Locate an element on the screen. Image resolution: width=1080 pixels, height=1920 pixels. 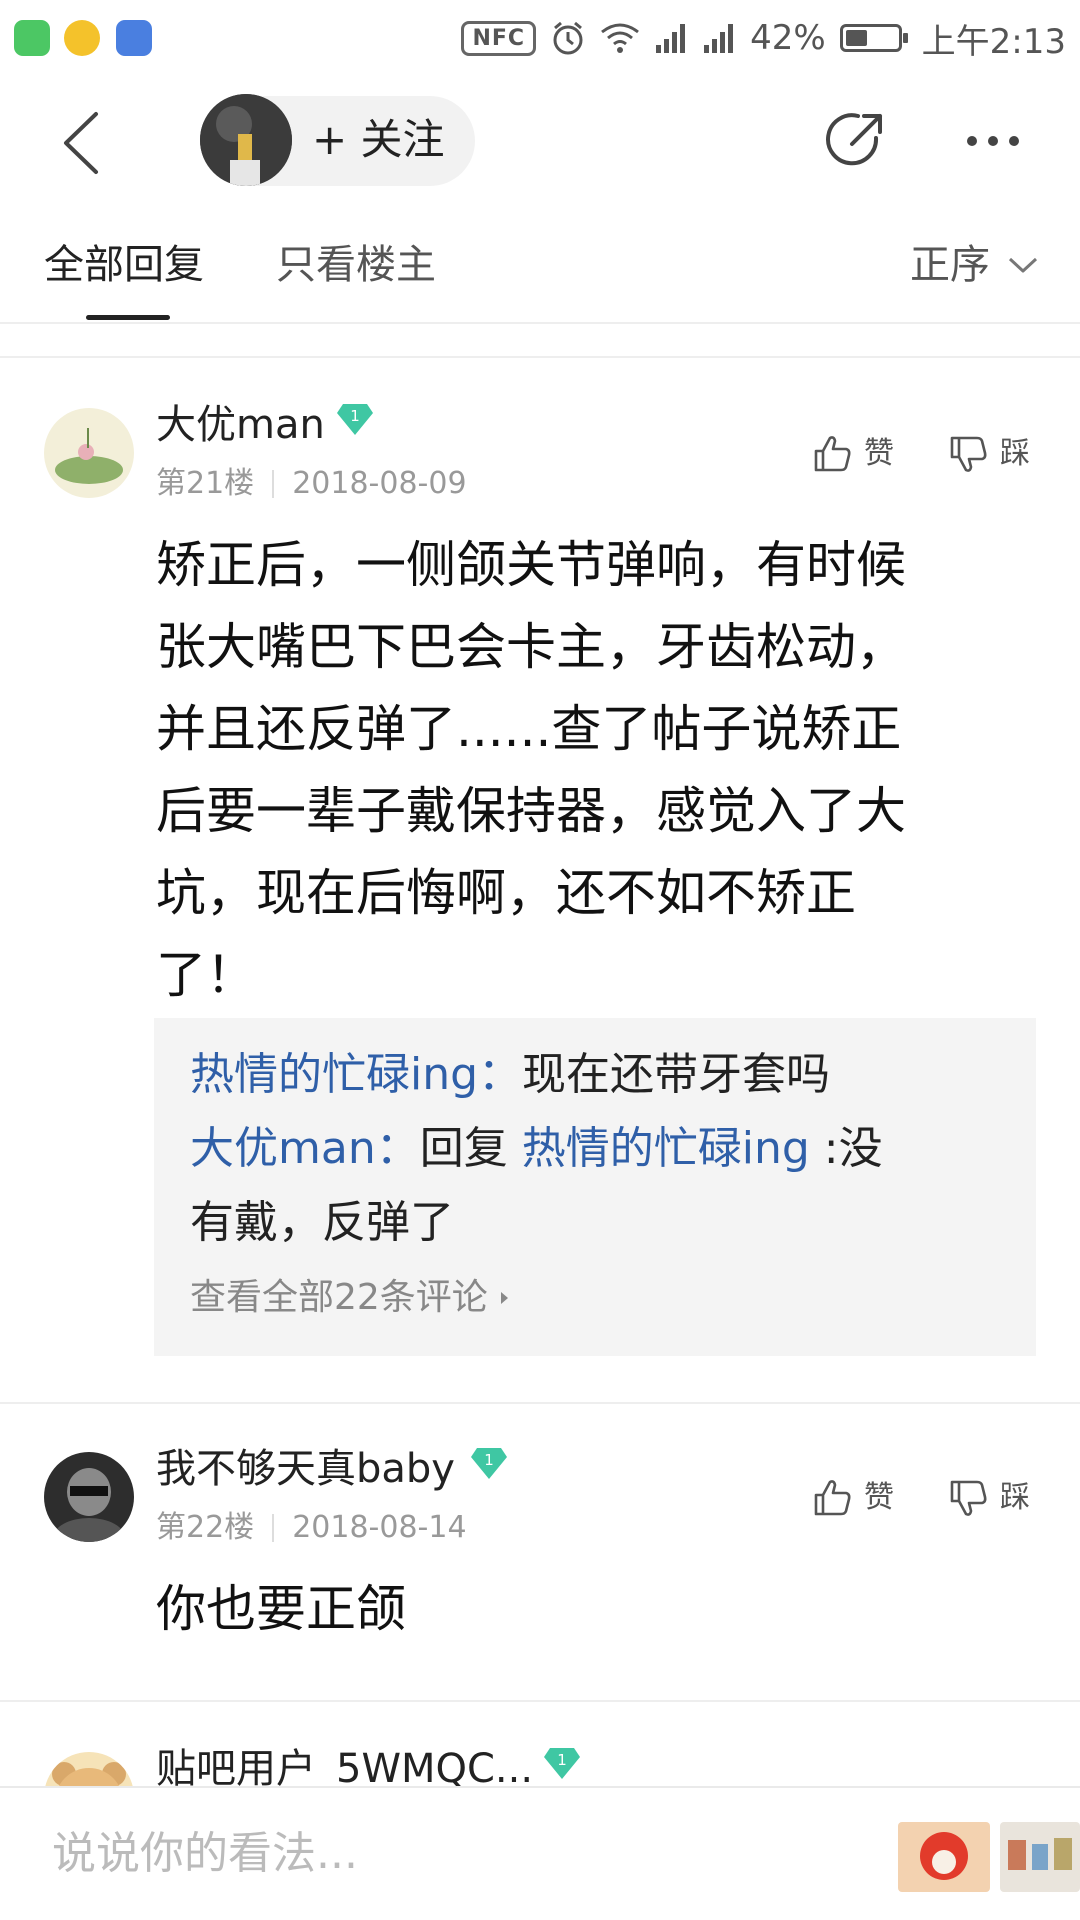
post-date: 2018-08-09 is located at coordinates (379, 483).